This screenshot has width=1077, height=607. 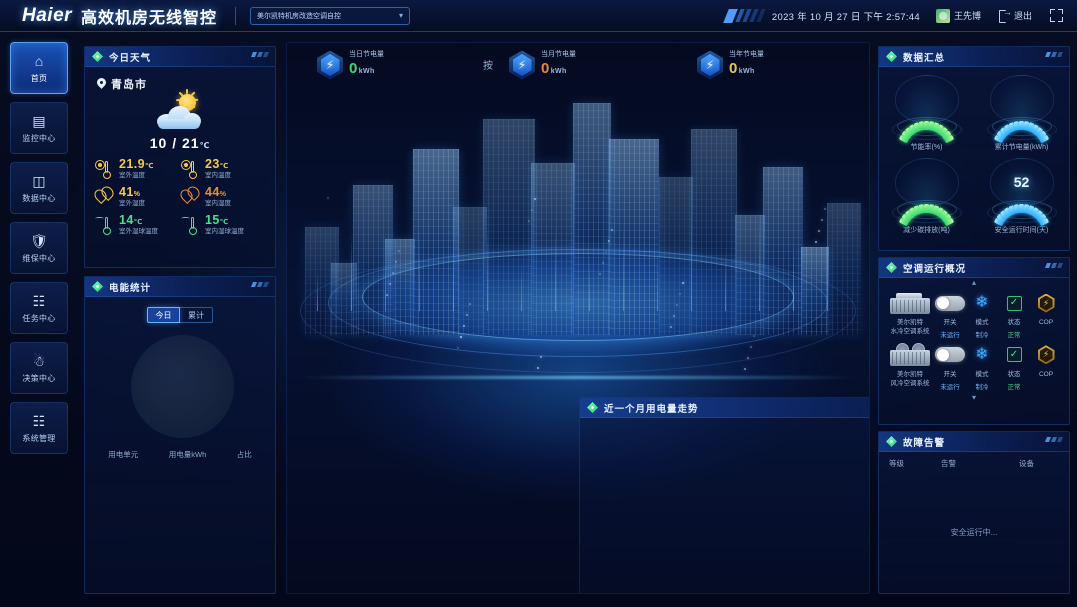 I want to click on column-header-level: 等级, so click(x=896, y=463).